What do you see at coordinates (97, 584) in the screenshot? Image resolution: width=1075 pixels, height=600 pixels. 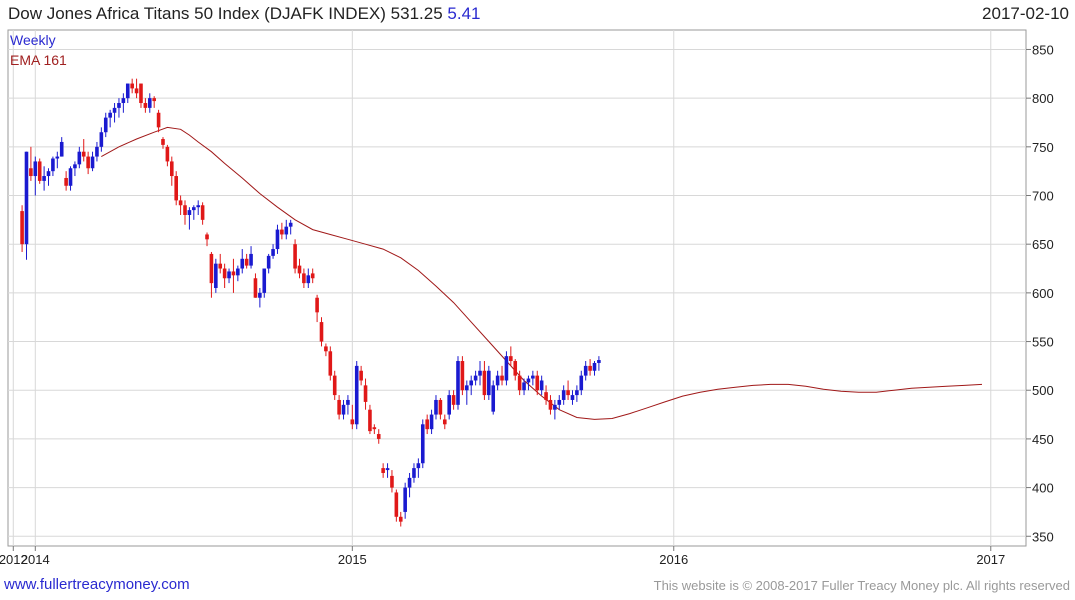 I see `footer-url: www.fullertreacymoney.com` at bounding box center [97, 584].